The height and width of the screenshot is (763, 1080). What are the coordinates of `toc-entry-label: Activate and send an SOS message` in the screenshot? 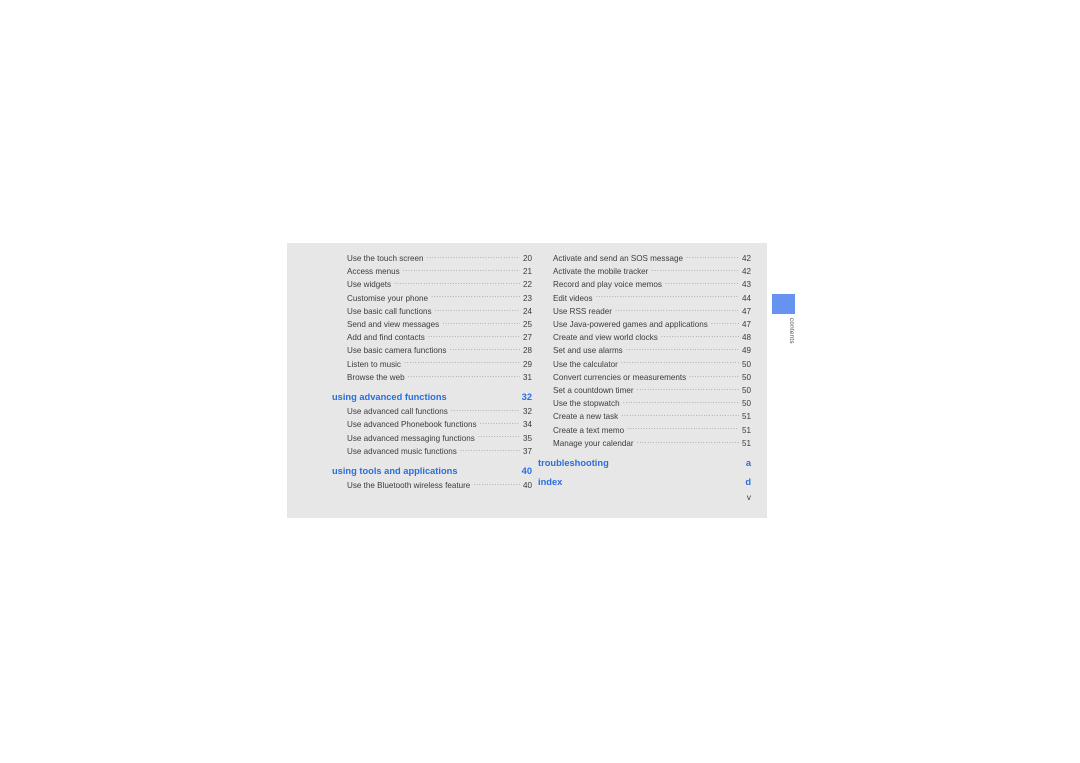 It's located at (618, 258).